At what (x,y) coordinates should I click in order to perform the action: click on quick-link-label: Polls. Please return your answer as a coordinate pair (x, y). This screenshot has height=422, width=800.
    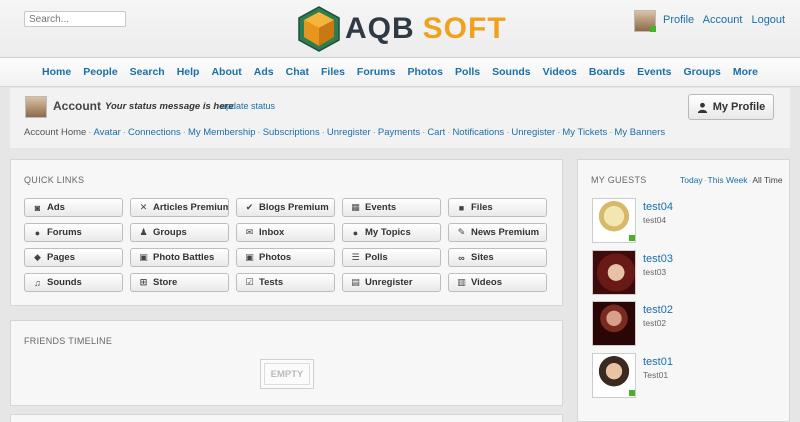
    Looking at the image, I should click on (376, 257).